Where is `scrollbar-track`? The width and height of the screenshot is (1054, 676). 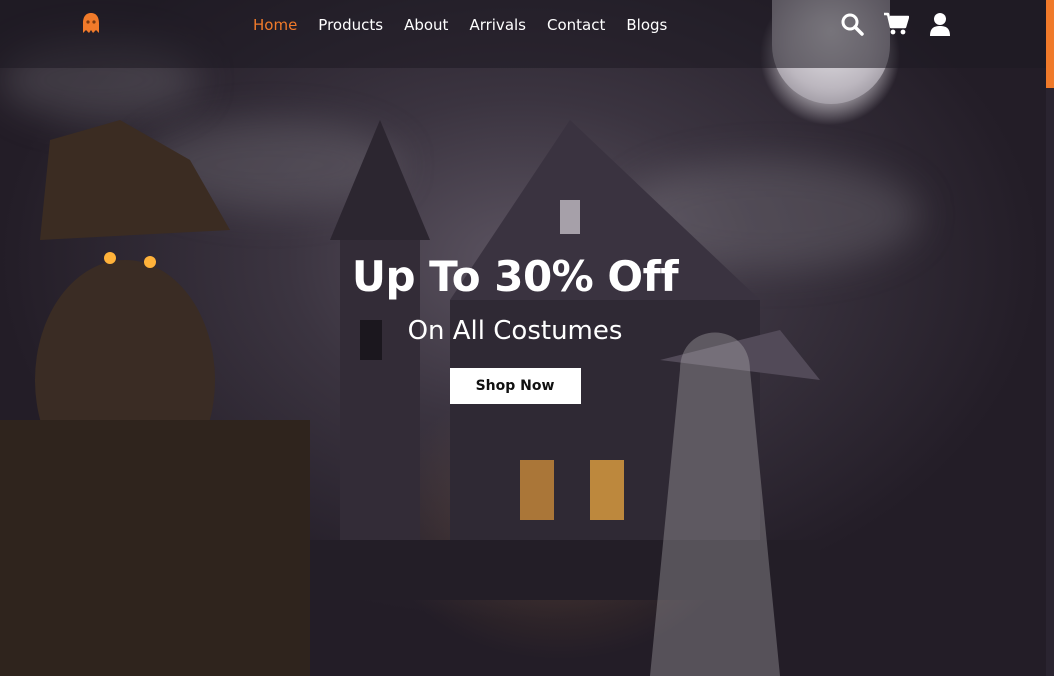 scrollbar-track is located at coordinates (1050, 338).